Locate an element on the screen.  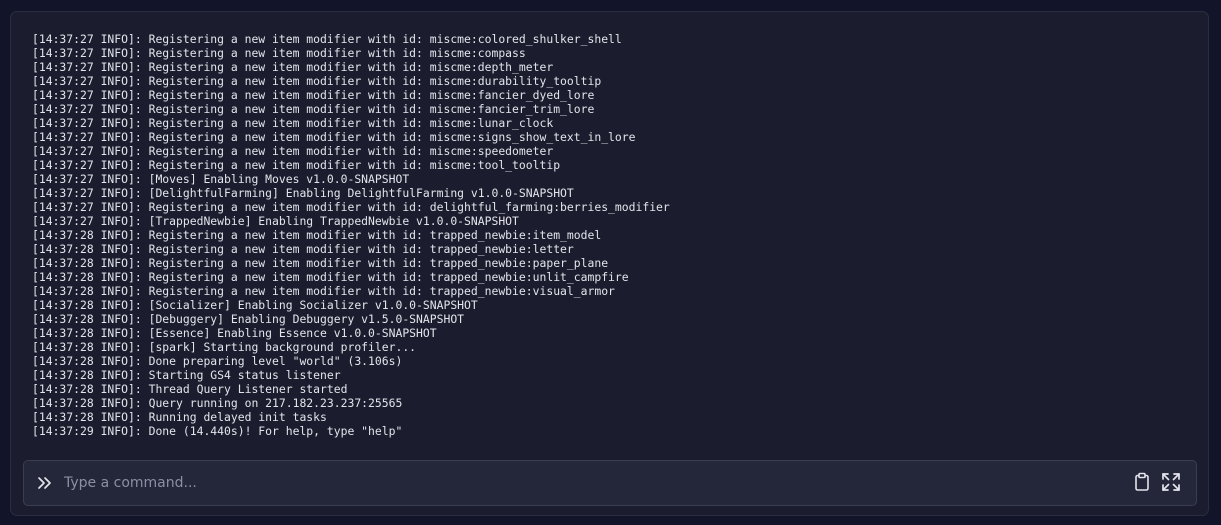
chevrons-right-icon is located at coordinates (45, 483).